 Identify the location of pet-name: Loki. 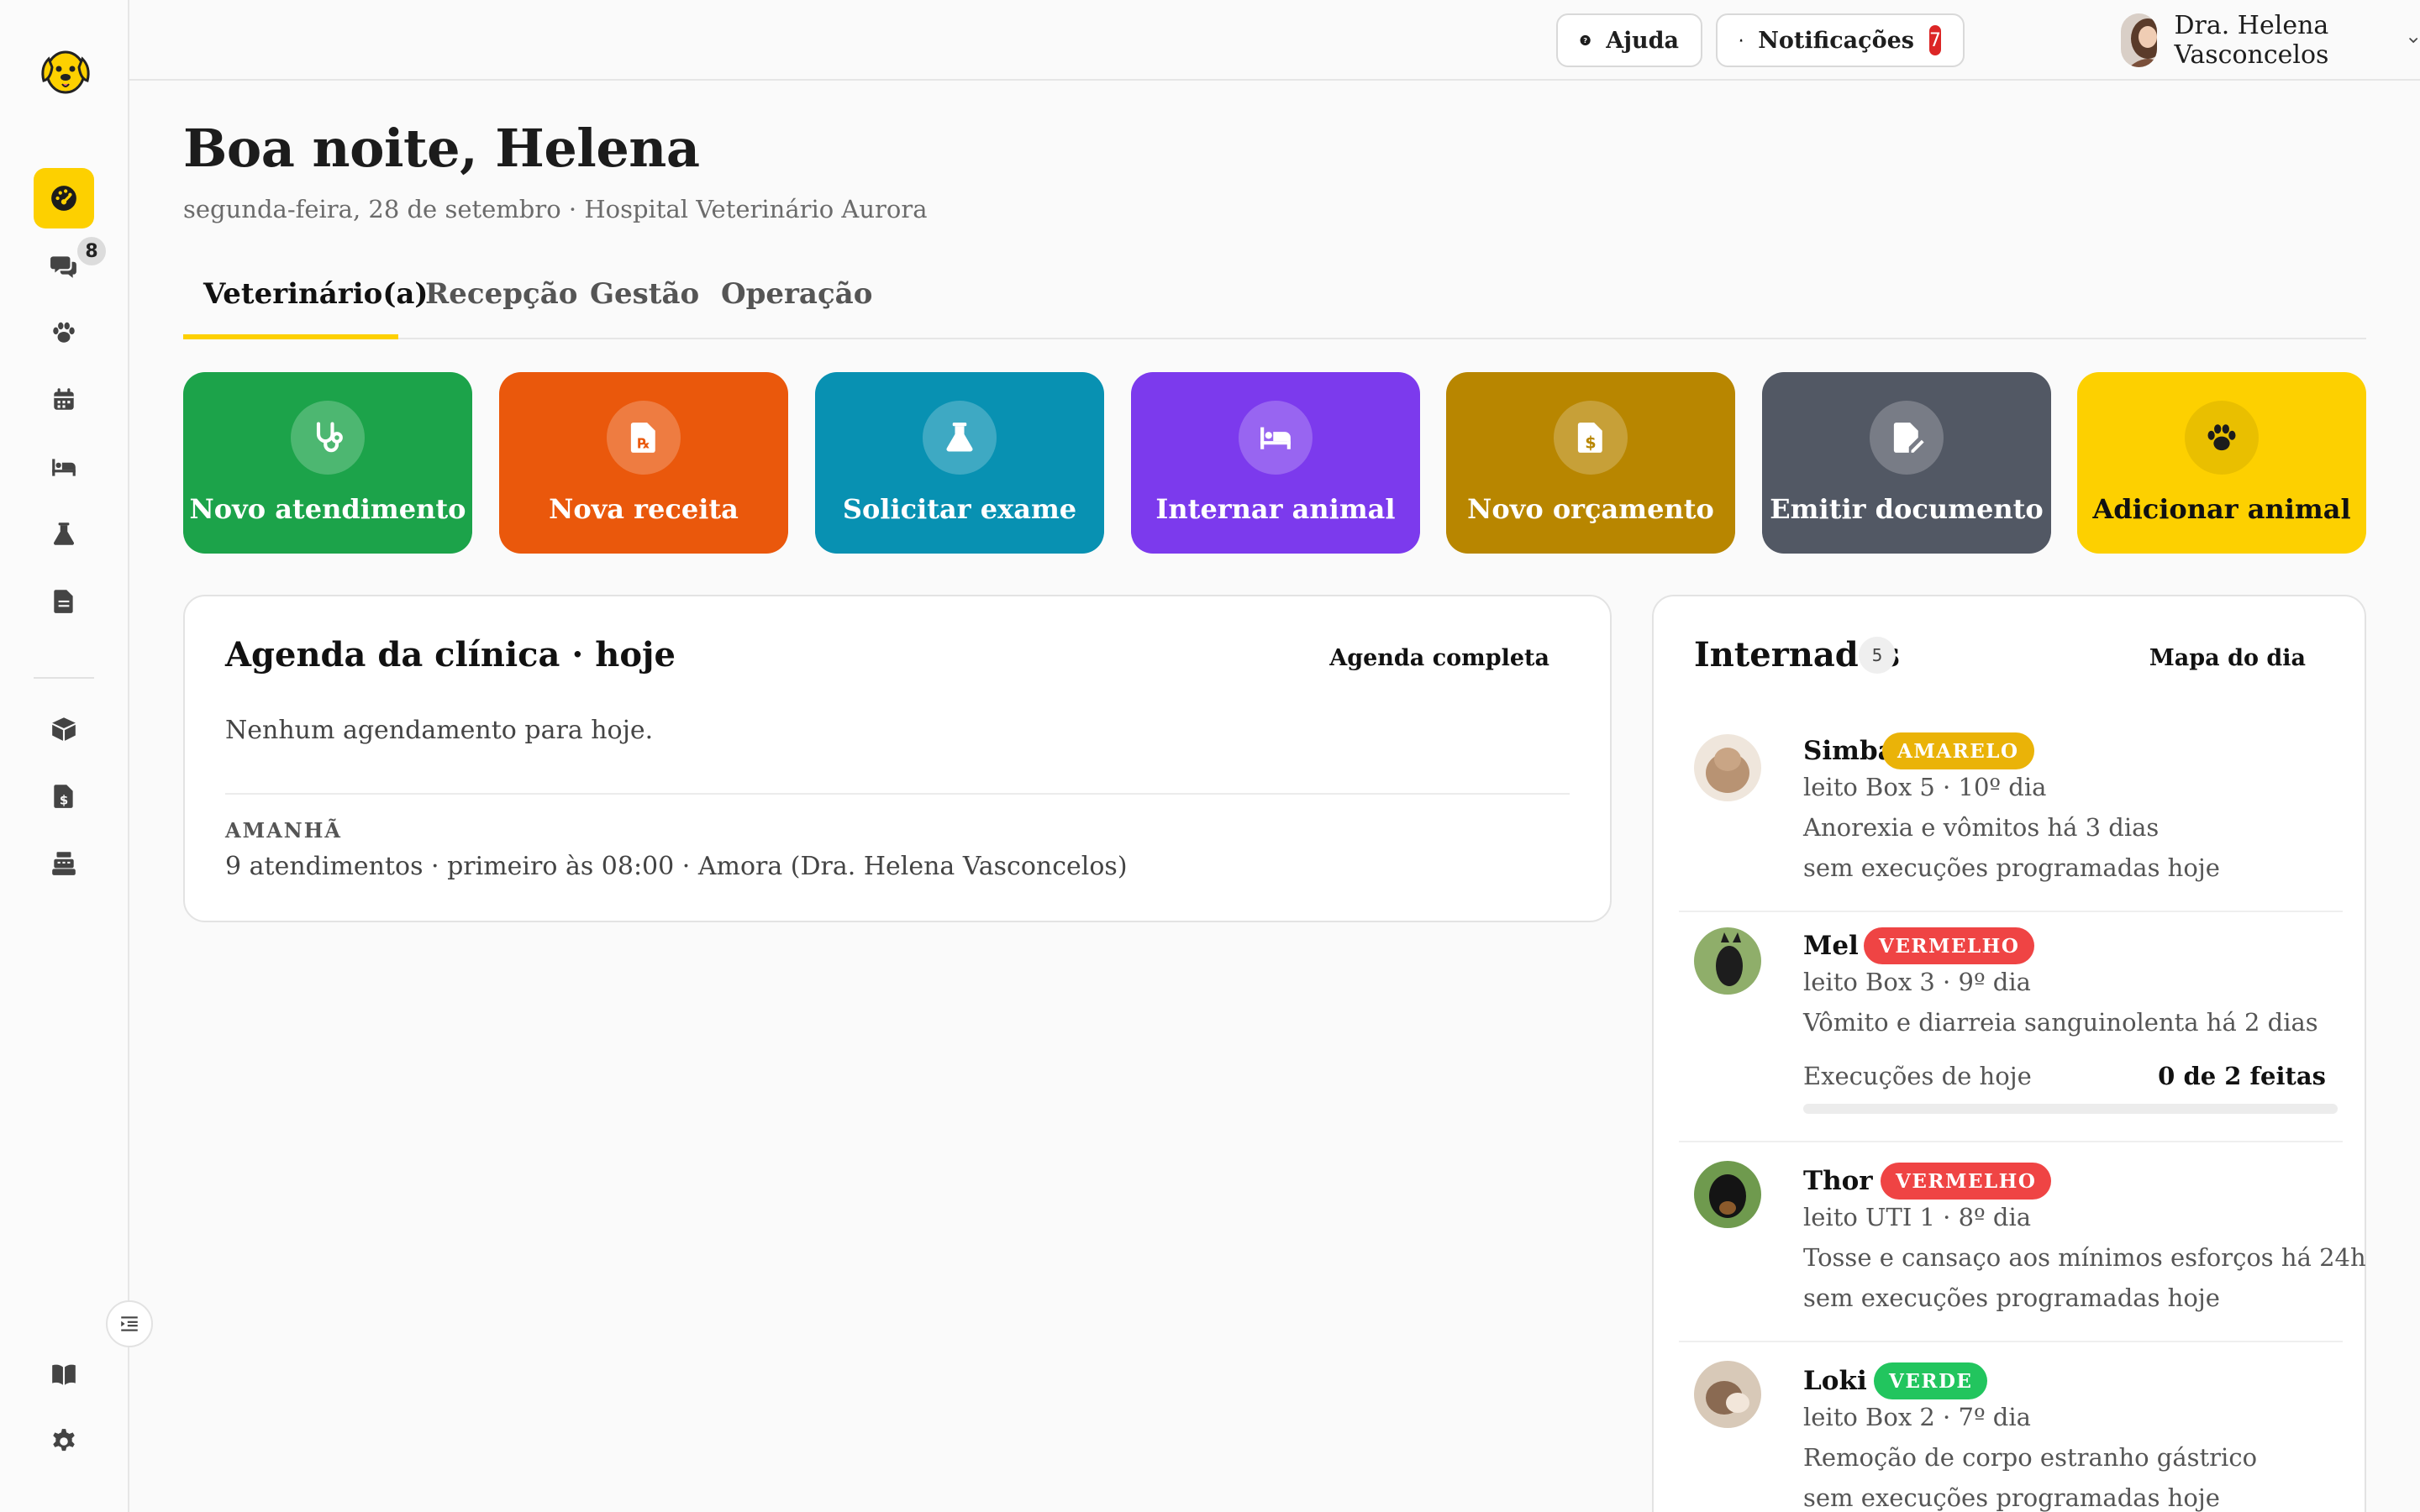
(1835, 1381).